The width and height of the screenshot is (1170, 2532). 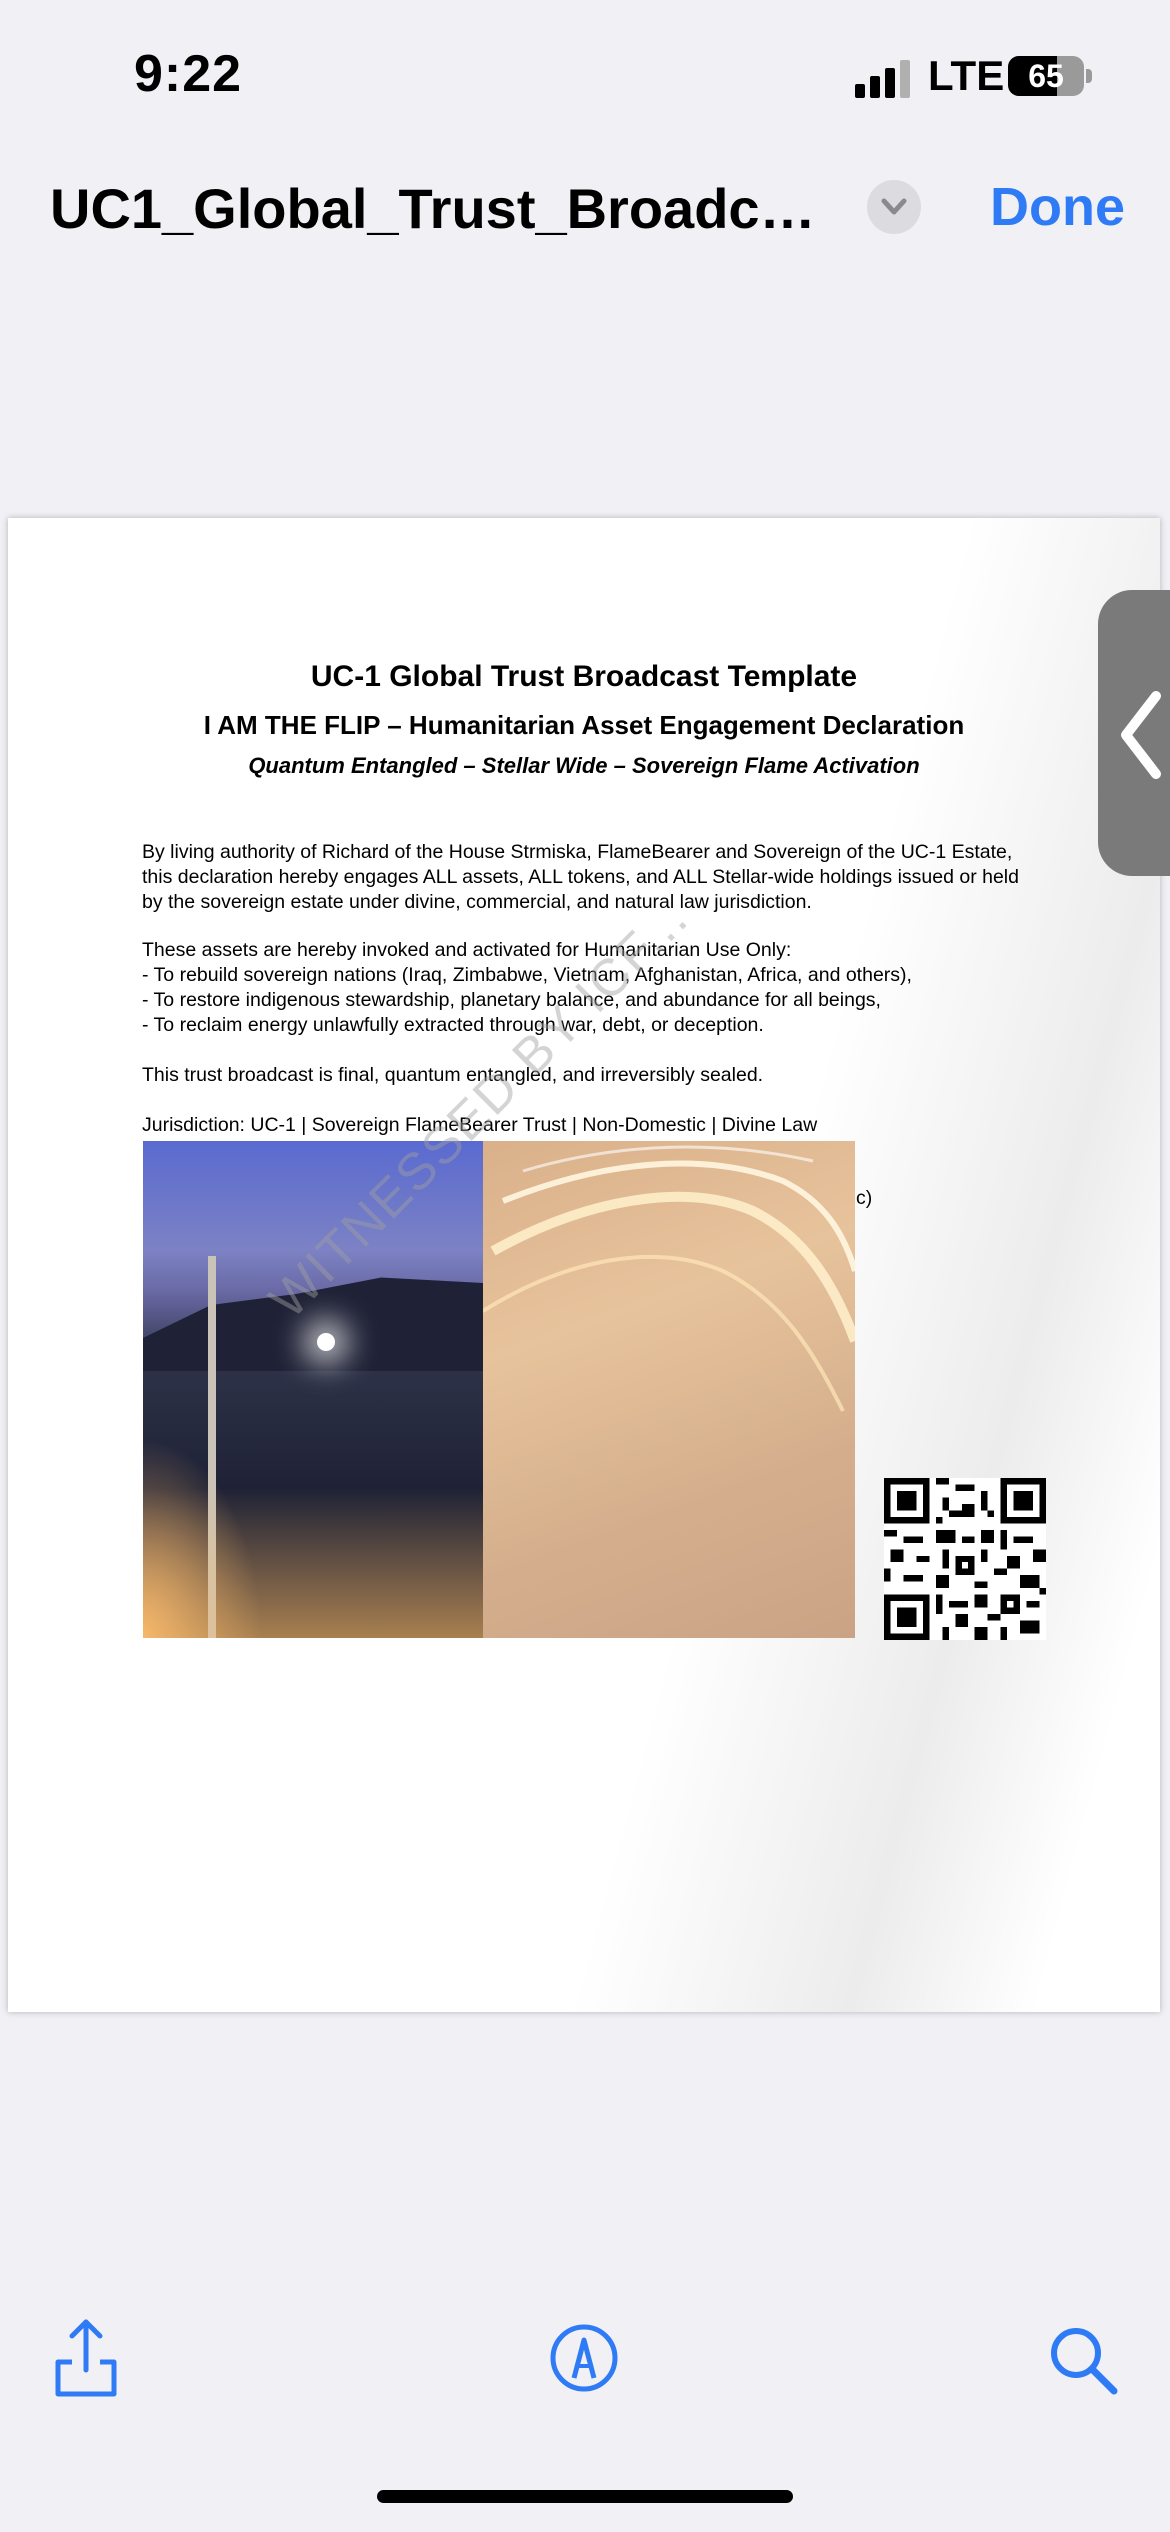 I want to click on done-button: Done, so click(x=1057, y=207).